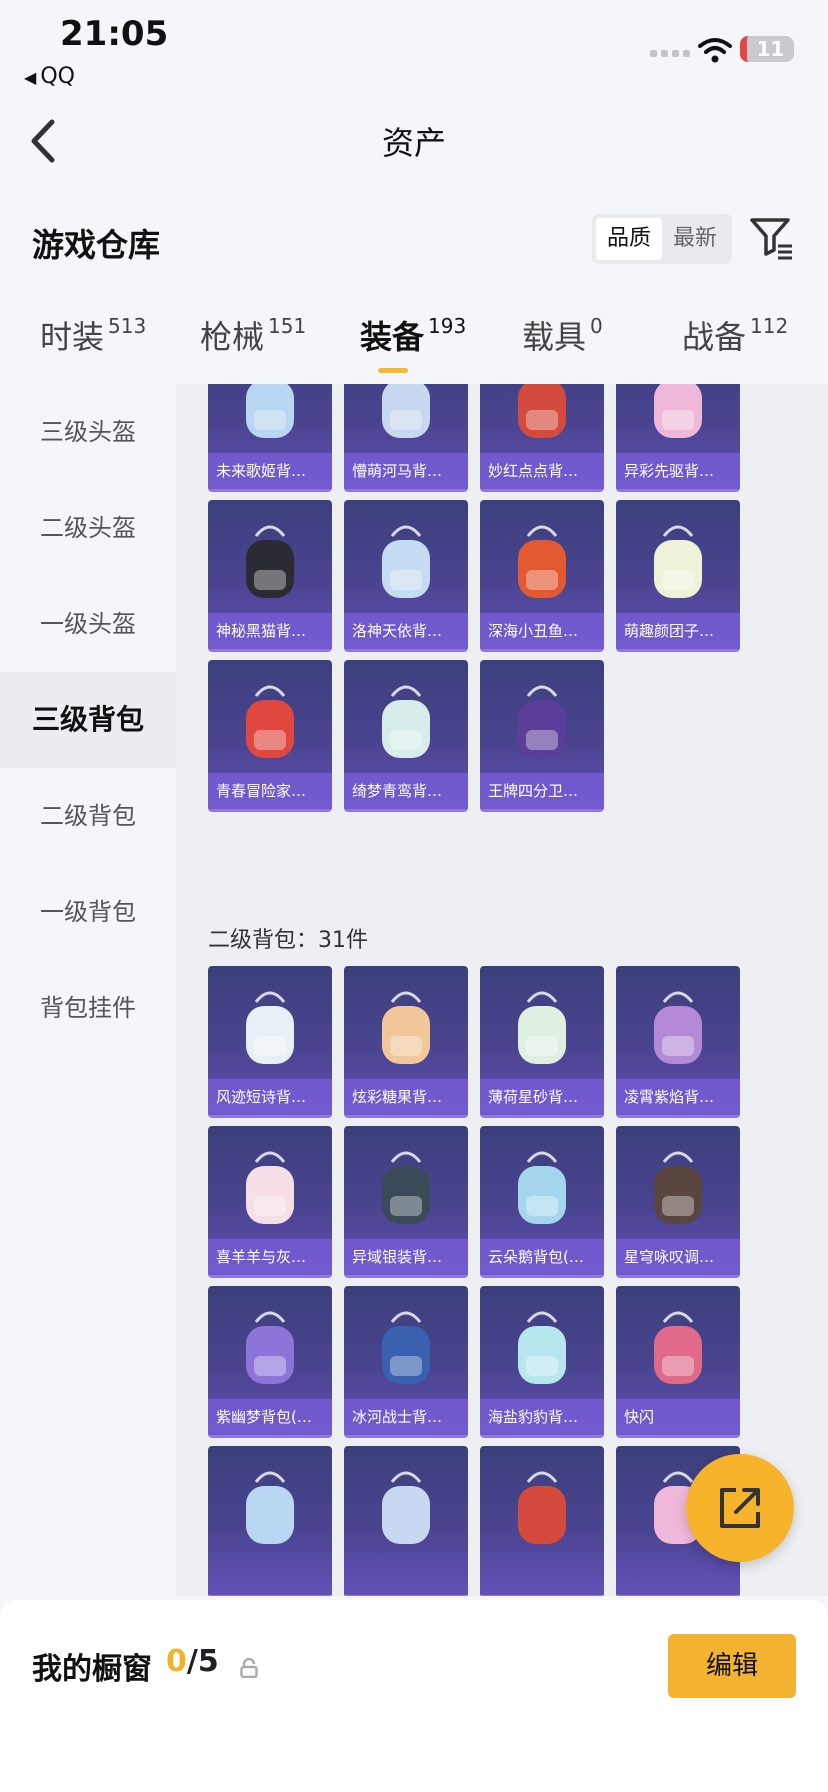  I want to click on showcase-total: /5, so click(202, 1661).